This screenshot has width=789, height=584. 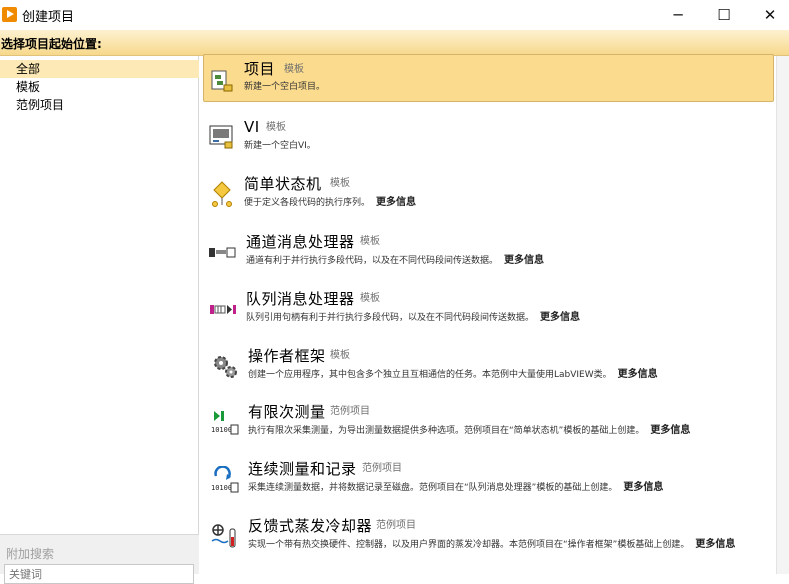 I want to click on section-header: 选择项目起始位置:, so click(x=394, y=43).